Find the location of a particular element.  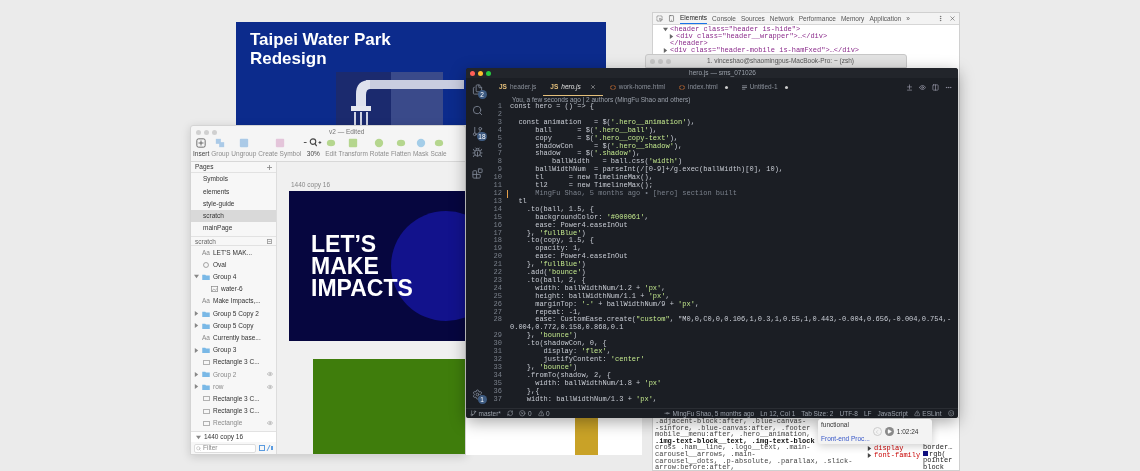

branch-icon is located at coordinates (473, 413).